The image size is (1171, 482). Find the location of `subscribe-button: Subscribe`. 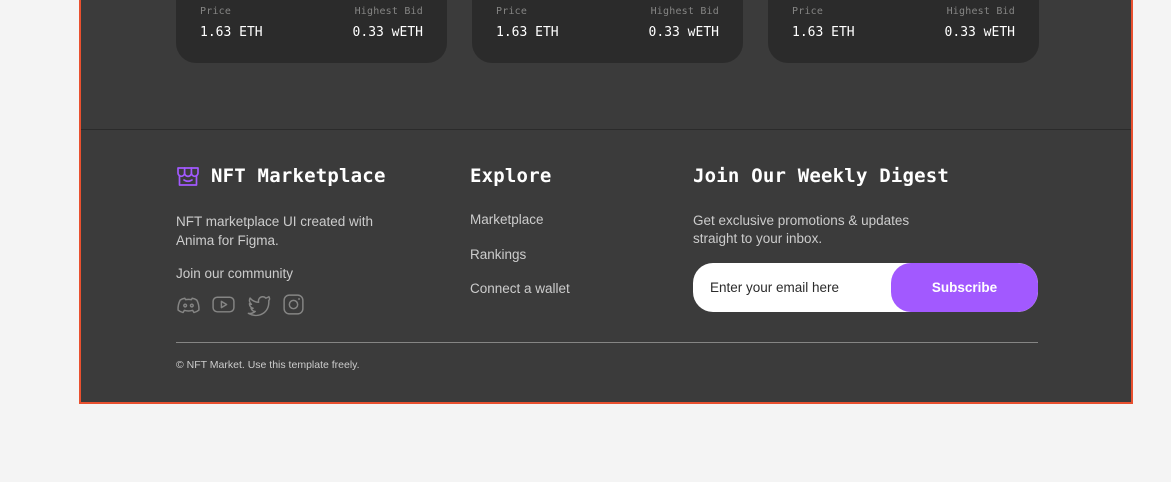

subscribe-button: Subscribe is located at coordinates (964, 287).